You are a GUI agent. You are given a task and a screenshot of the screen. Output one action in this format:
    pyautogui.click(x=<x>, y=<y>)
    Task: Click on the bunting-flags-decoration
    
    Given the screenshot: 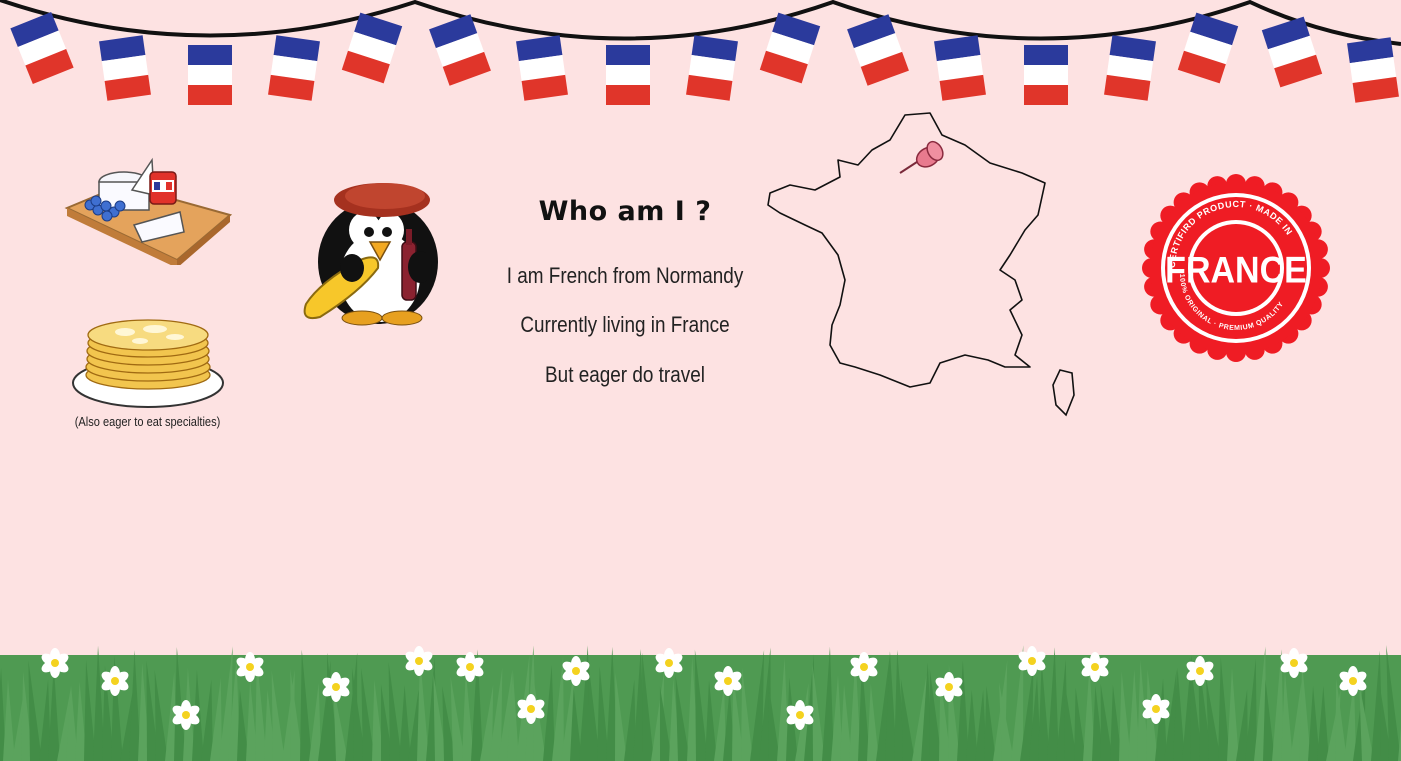 What is the action you would take?
    pyautogui.click(x=700, y=52)
    